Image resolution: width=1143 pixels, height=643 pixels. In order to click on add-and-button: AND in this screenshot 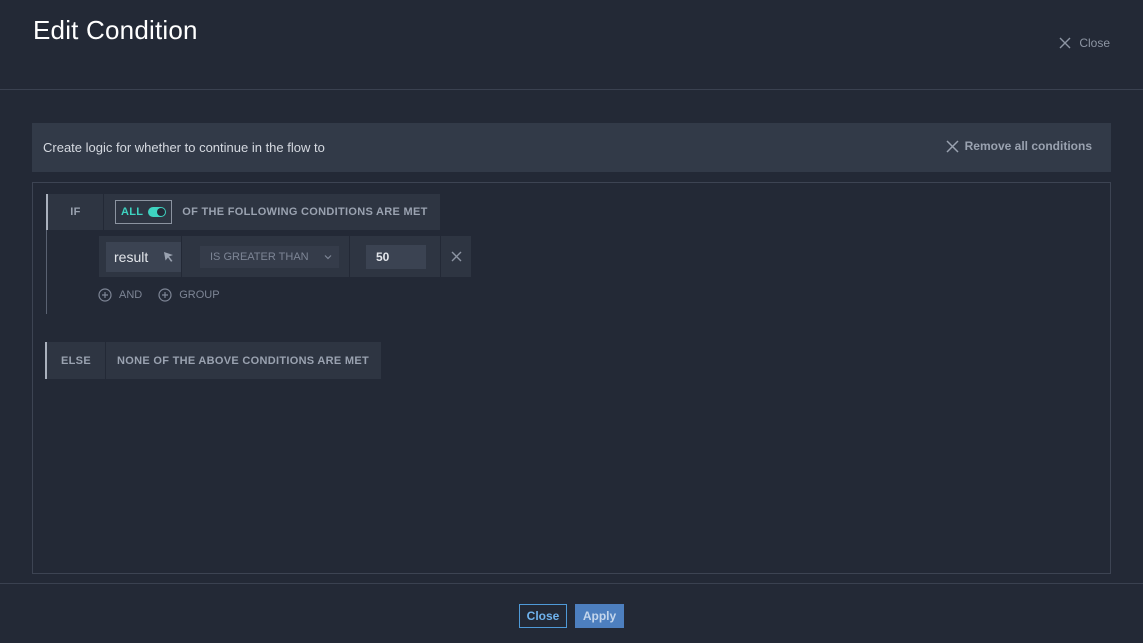, I will do `click(120, 295)`.